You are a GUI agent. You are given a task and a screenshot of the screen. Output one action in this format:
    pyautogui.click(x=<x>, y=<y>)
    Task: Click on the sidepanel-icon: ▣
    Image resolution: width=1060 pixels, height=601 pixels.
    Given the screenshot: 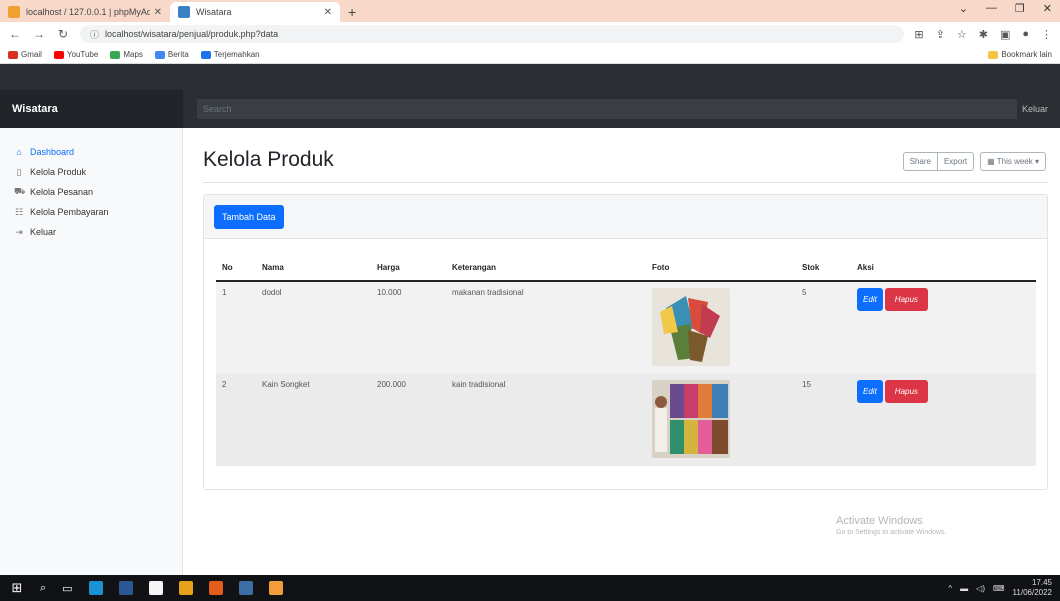 What is the action you would take?
    pyautogui.click(x=1005, y=34)
    